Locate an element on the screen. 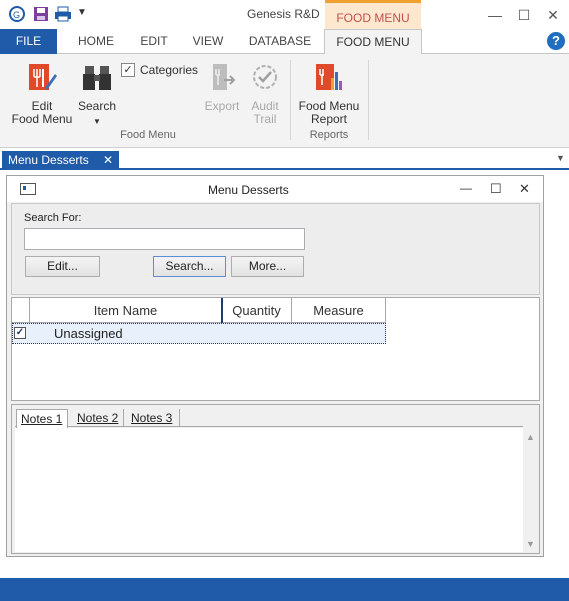 This screenshot has height=601, width=569. document-tab-close-icon: ✕ is located at coordinates (108, 160).